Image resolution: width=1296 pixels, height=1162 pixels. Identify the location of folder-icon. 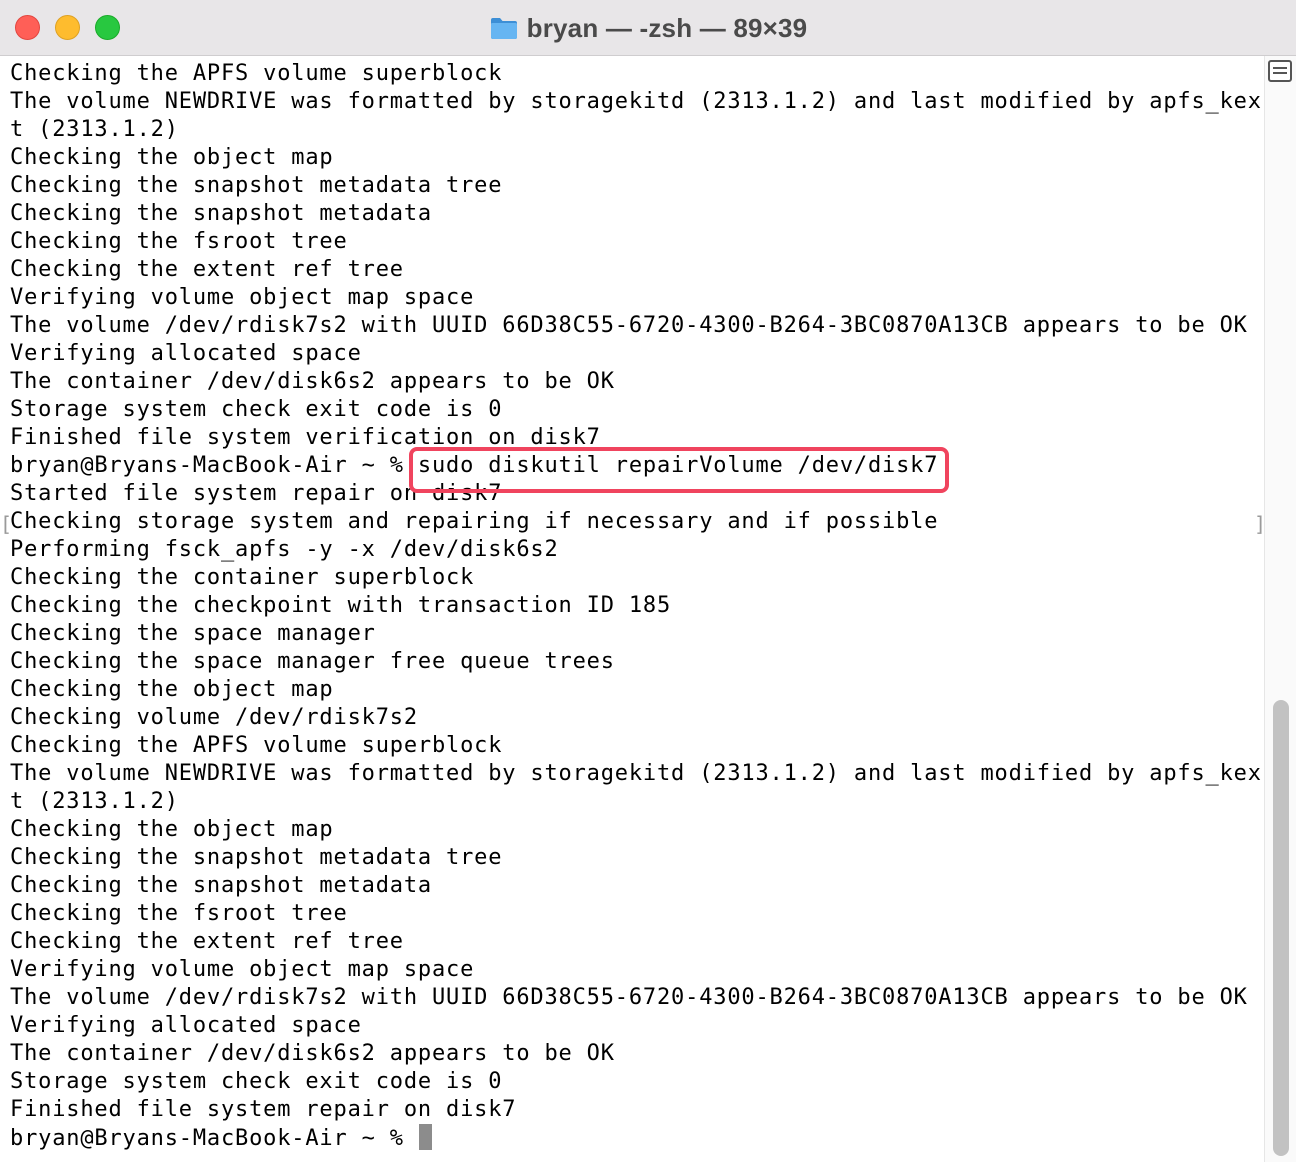
(503, 28).